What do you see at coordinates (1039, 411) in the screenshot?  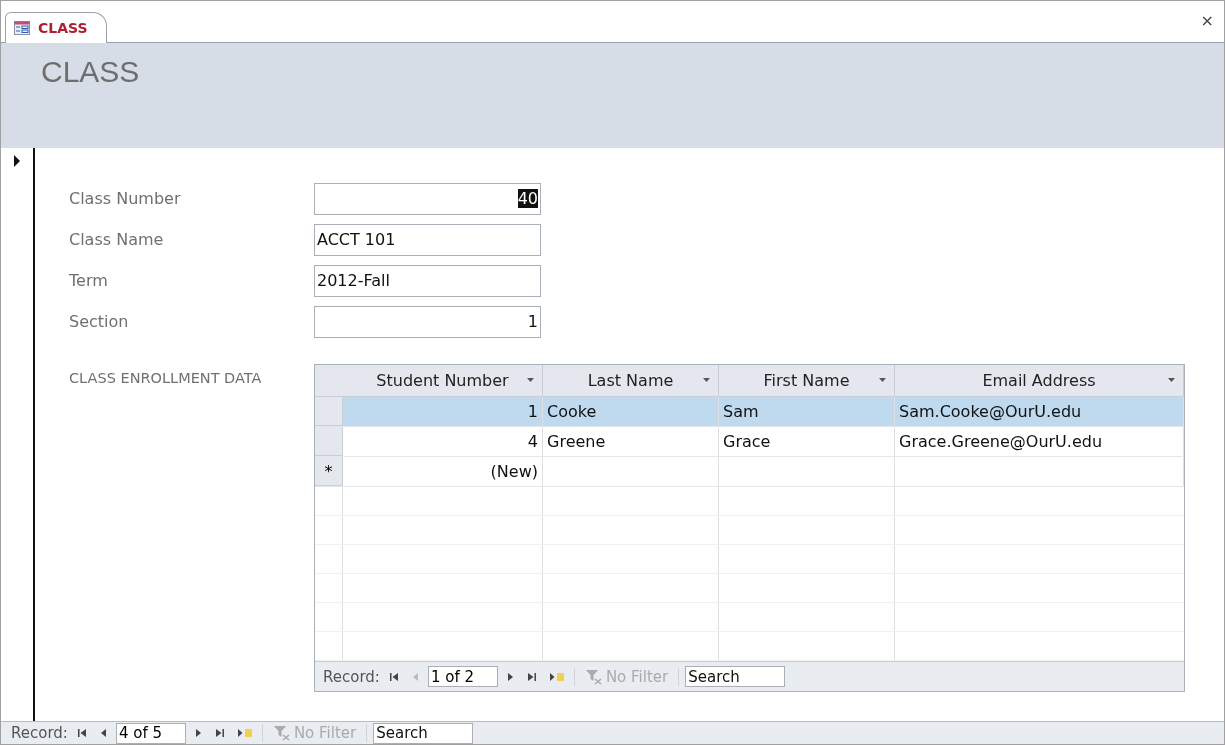 I see `table-cell: Sam.Cooke@OurU.edu` at bounding box center [1039, 411].